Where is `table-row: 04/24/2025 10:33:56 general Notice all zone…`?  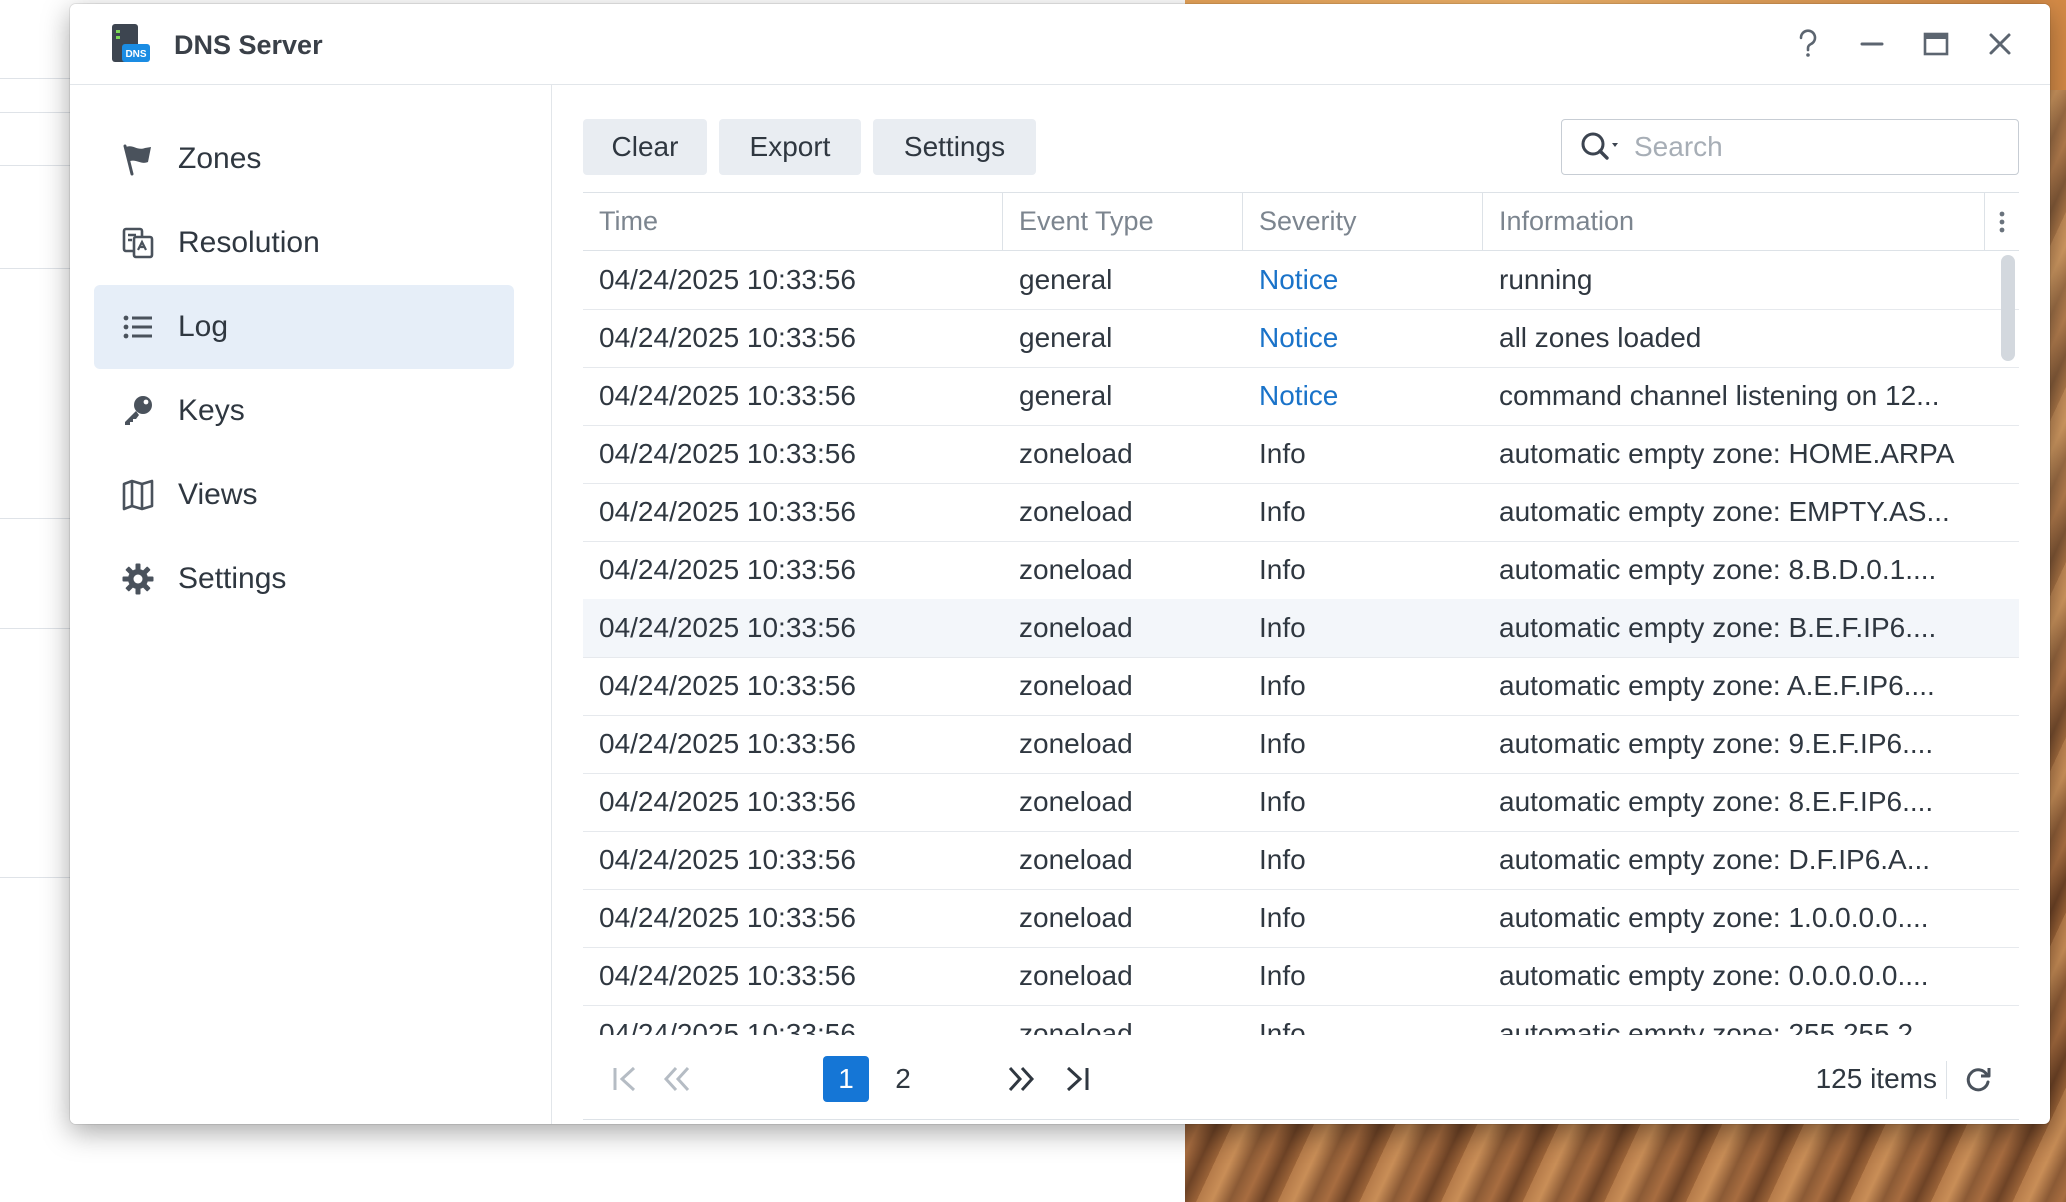 table-row: 04/24/2025 10:33:56 general Notice all zone… is located at coordinates (1301, 338).